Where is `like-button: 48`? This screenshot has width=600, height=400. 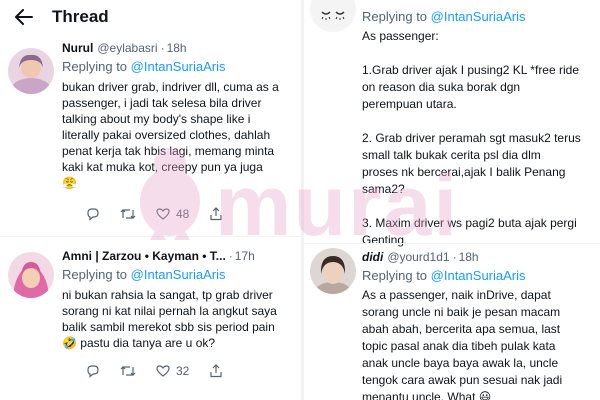
like-button: 48 is located at coordinates (172, 214).